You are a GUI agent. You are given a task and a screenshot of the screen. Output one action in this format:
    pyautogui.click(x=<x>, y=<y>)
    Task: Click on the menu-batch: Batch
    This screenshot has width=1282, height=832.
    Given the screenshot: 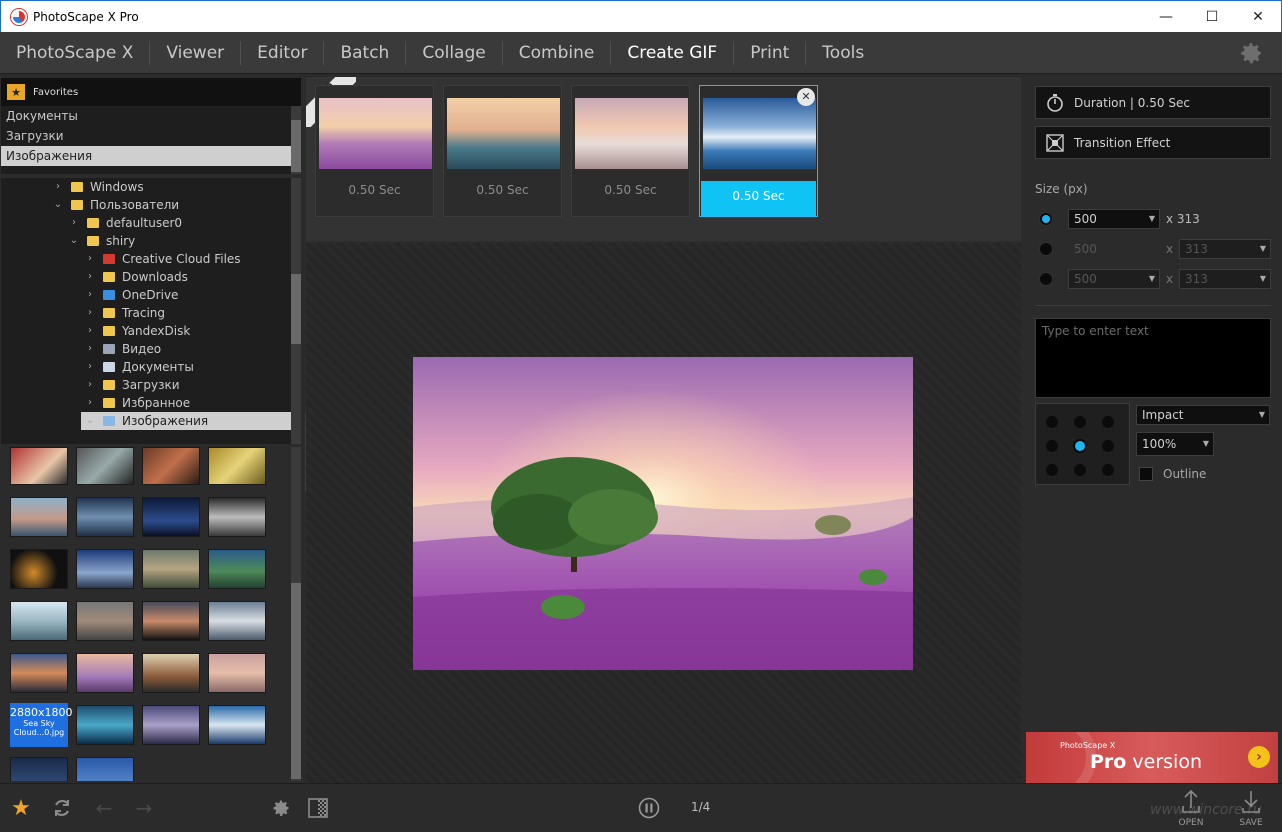 What is the action you would take?
    pyautogui.click(x=365, y=52)
    